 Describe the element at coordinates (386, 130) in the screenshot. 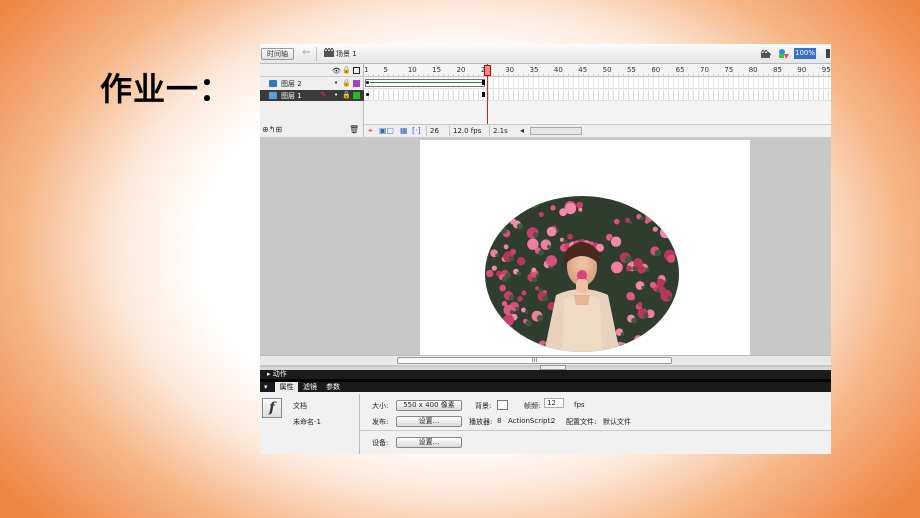

I see `onion-skin-icon: ▣▢` at that location.